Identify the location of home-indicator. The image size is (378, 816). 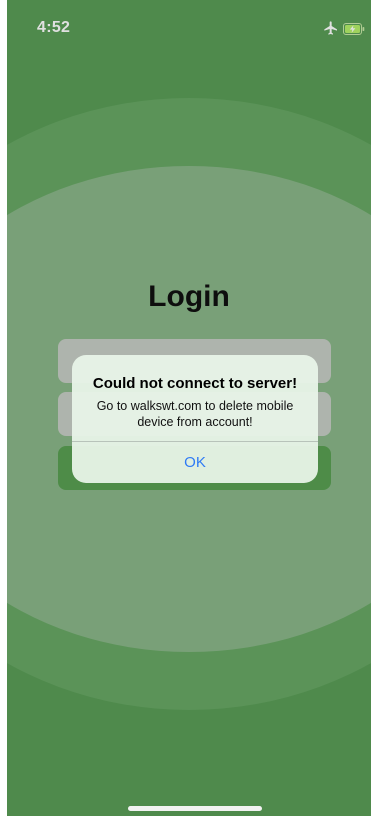
(195, 808).